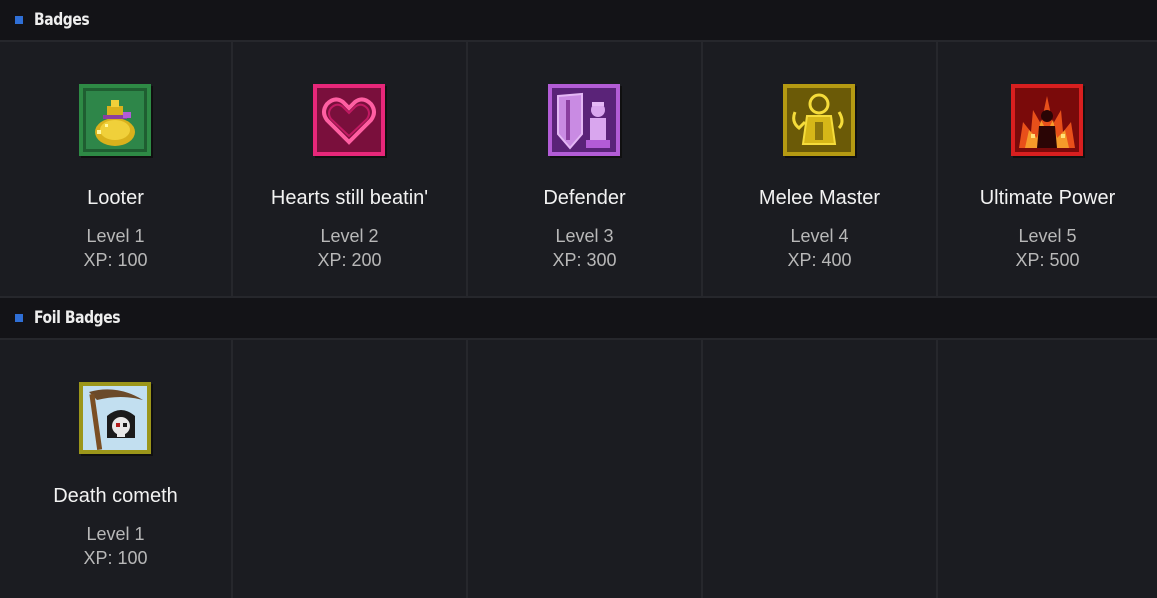 Image resolution: width=1157 pixels, height=598 pixels. Describe the element at coordinates (350, 169) in the screenshot. I see `badge-card-hearts-still-beatin: Hearts still beatin' Level 2 XP: 200` at that location.